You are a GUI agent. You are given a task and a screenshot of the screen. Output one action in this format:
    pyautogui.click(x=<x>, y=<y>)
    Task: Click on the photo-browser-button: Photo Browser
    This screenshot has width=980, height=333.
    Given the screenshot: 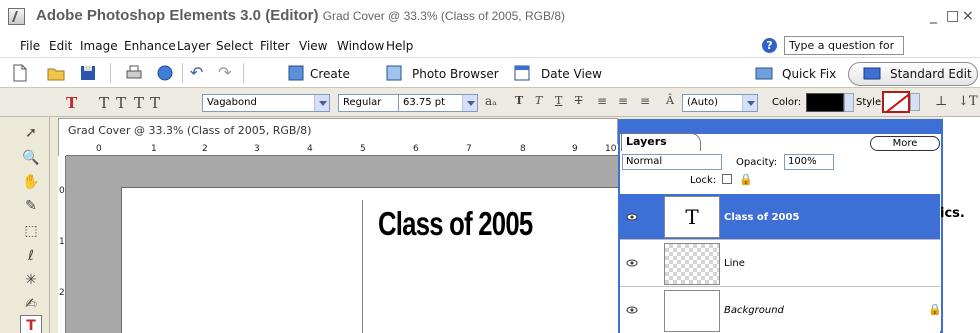 What is the action you would take?
    pyautogui.click(x=455, y=74)
    